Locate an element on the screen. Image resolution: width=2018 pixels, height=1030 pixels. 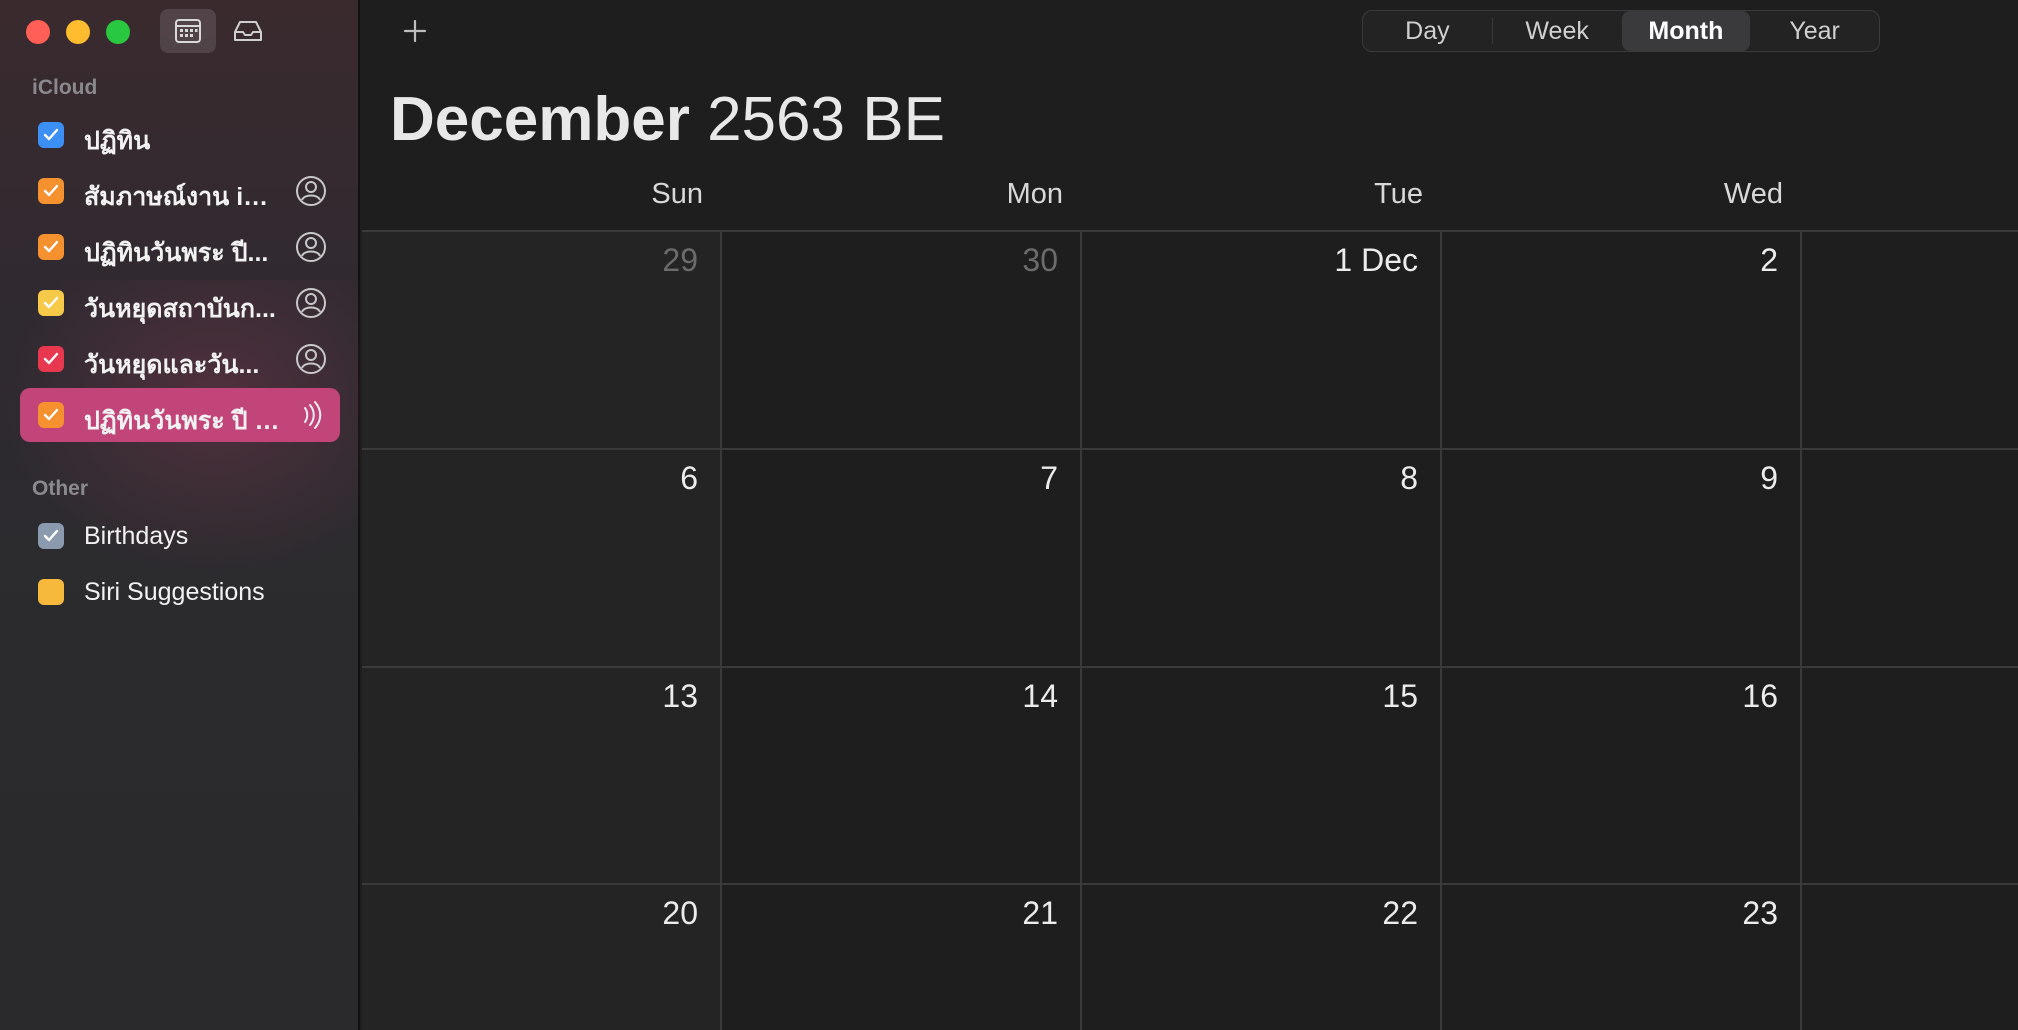
day-cell-number: 1 Dec is located at coordinates (1318, 260).